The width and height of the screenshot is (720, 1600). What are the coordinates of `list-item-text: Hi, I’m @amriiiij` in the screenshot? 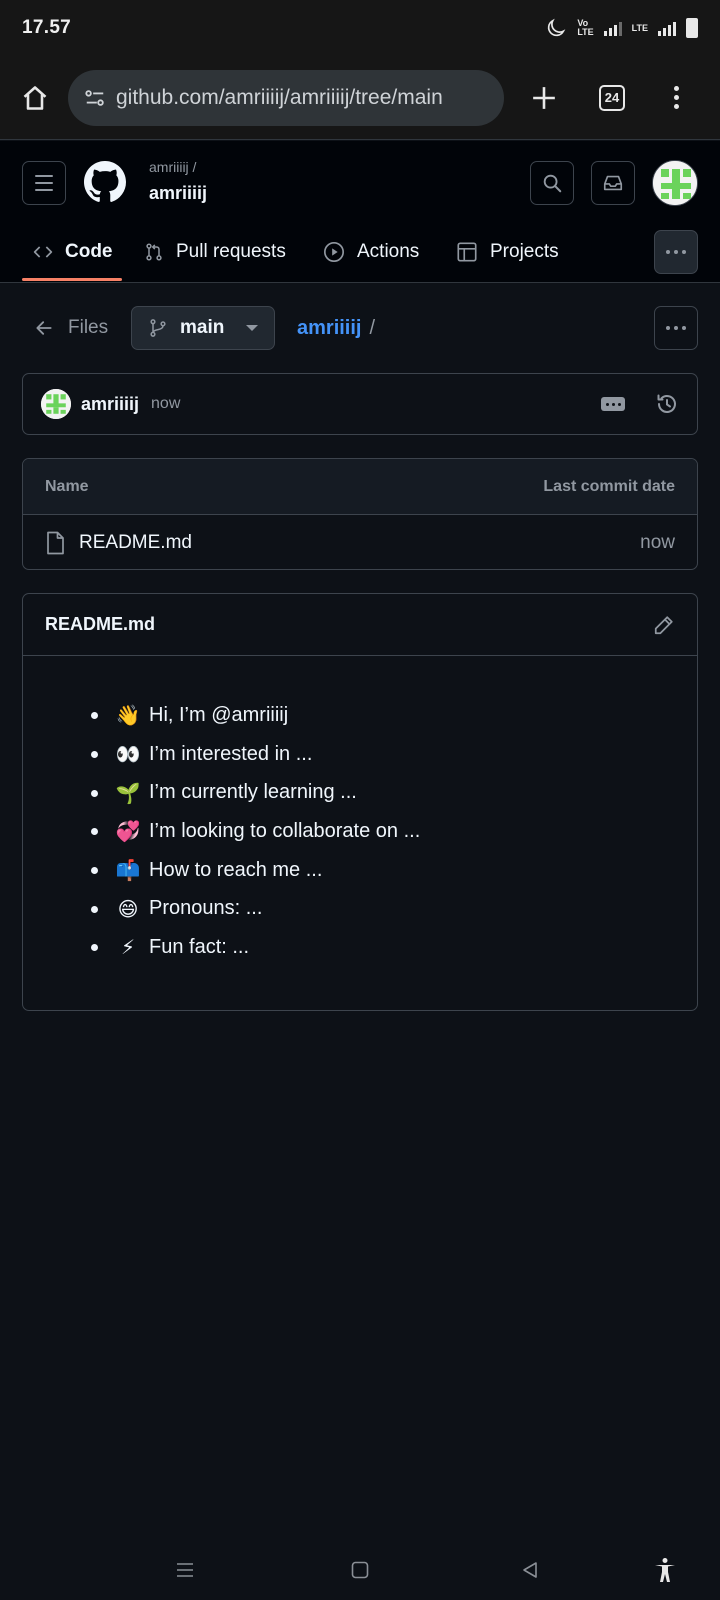 It's located at (219, 714).